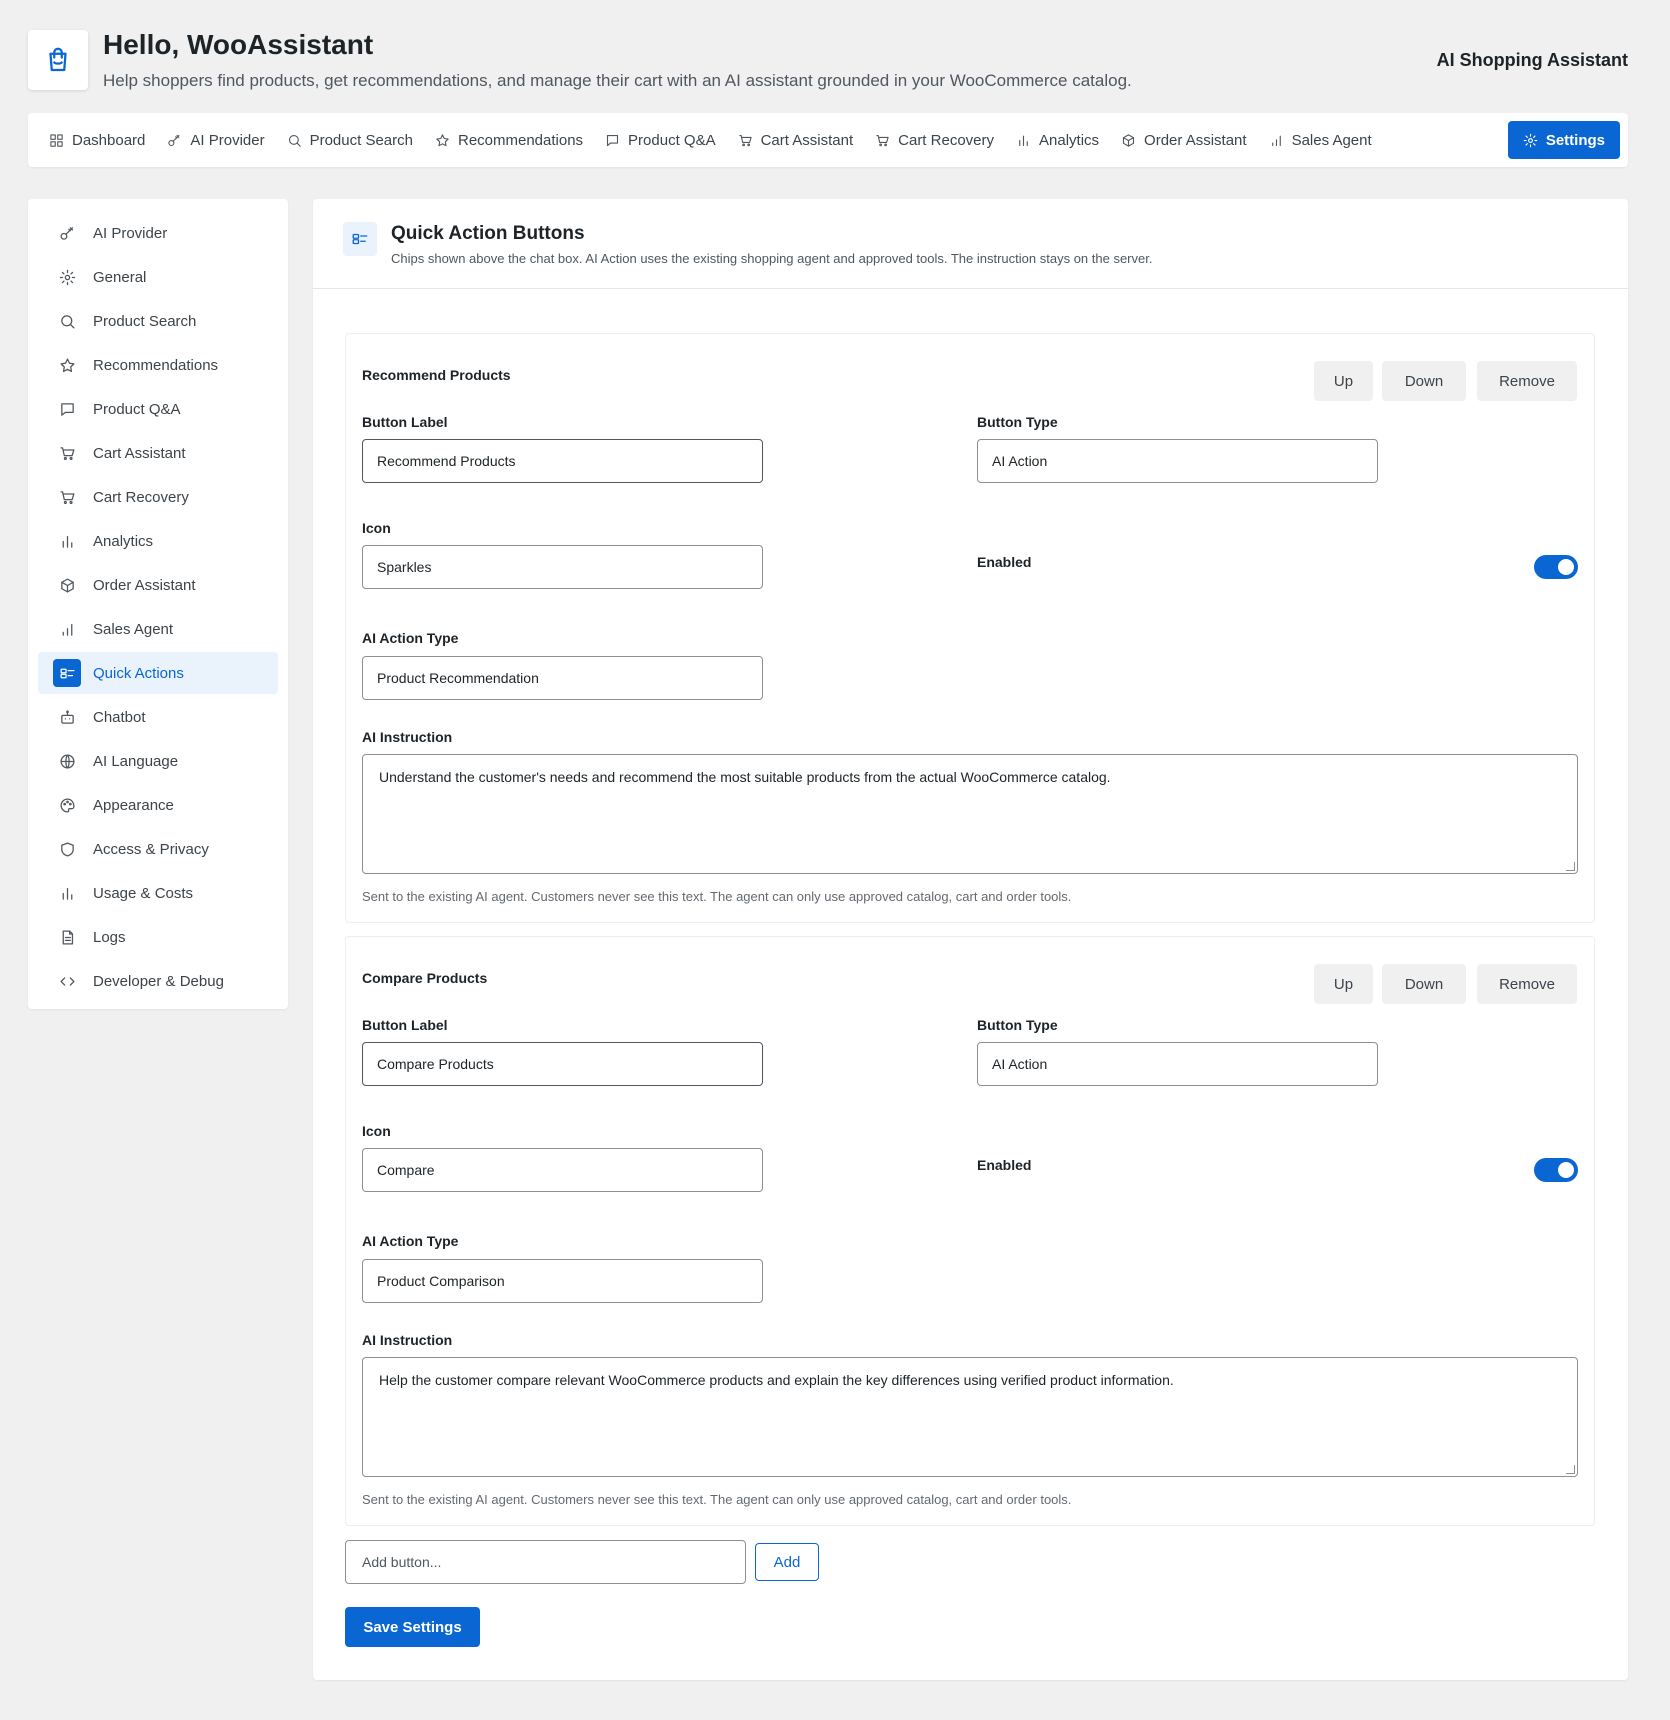 The width and height of the screenshot is (1670, 1720). I want to click on sidebar-item-ai-language: AI Language, so click(158, 761).